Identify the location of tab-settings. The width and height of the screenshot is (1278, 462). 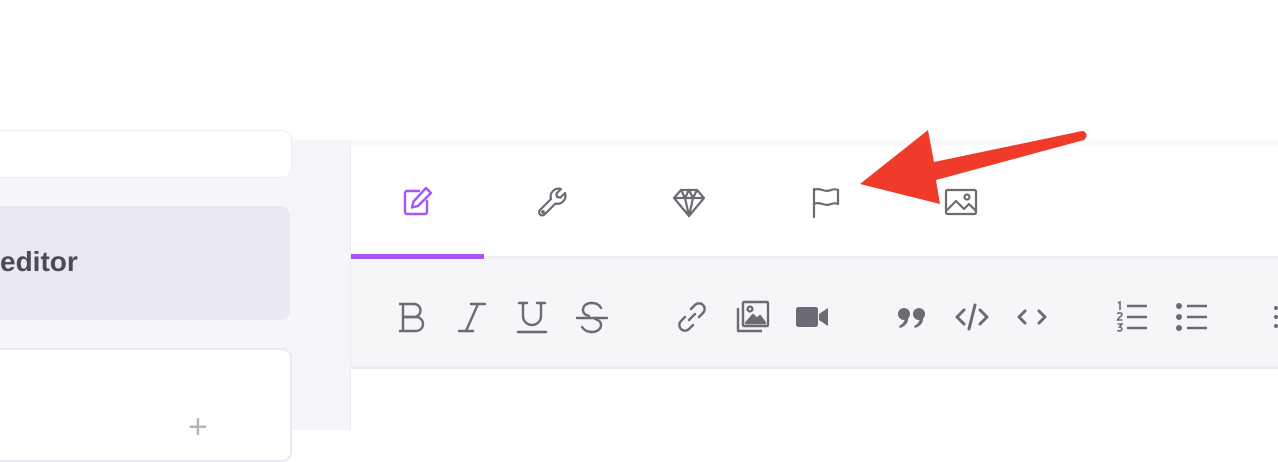
(553, 205).